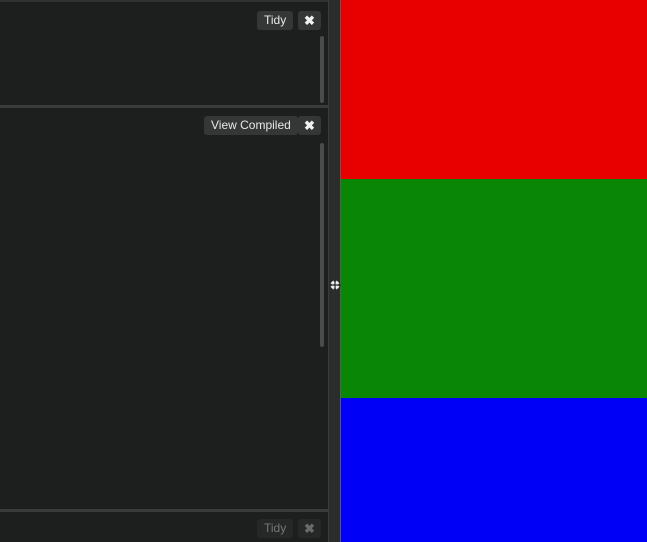 The height and width of the screenshot is (542, 647). I want to click on move-arrows-icon, so click(335, 285).